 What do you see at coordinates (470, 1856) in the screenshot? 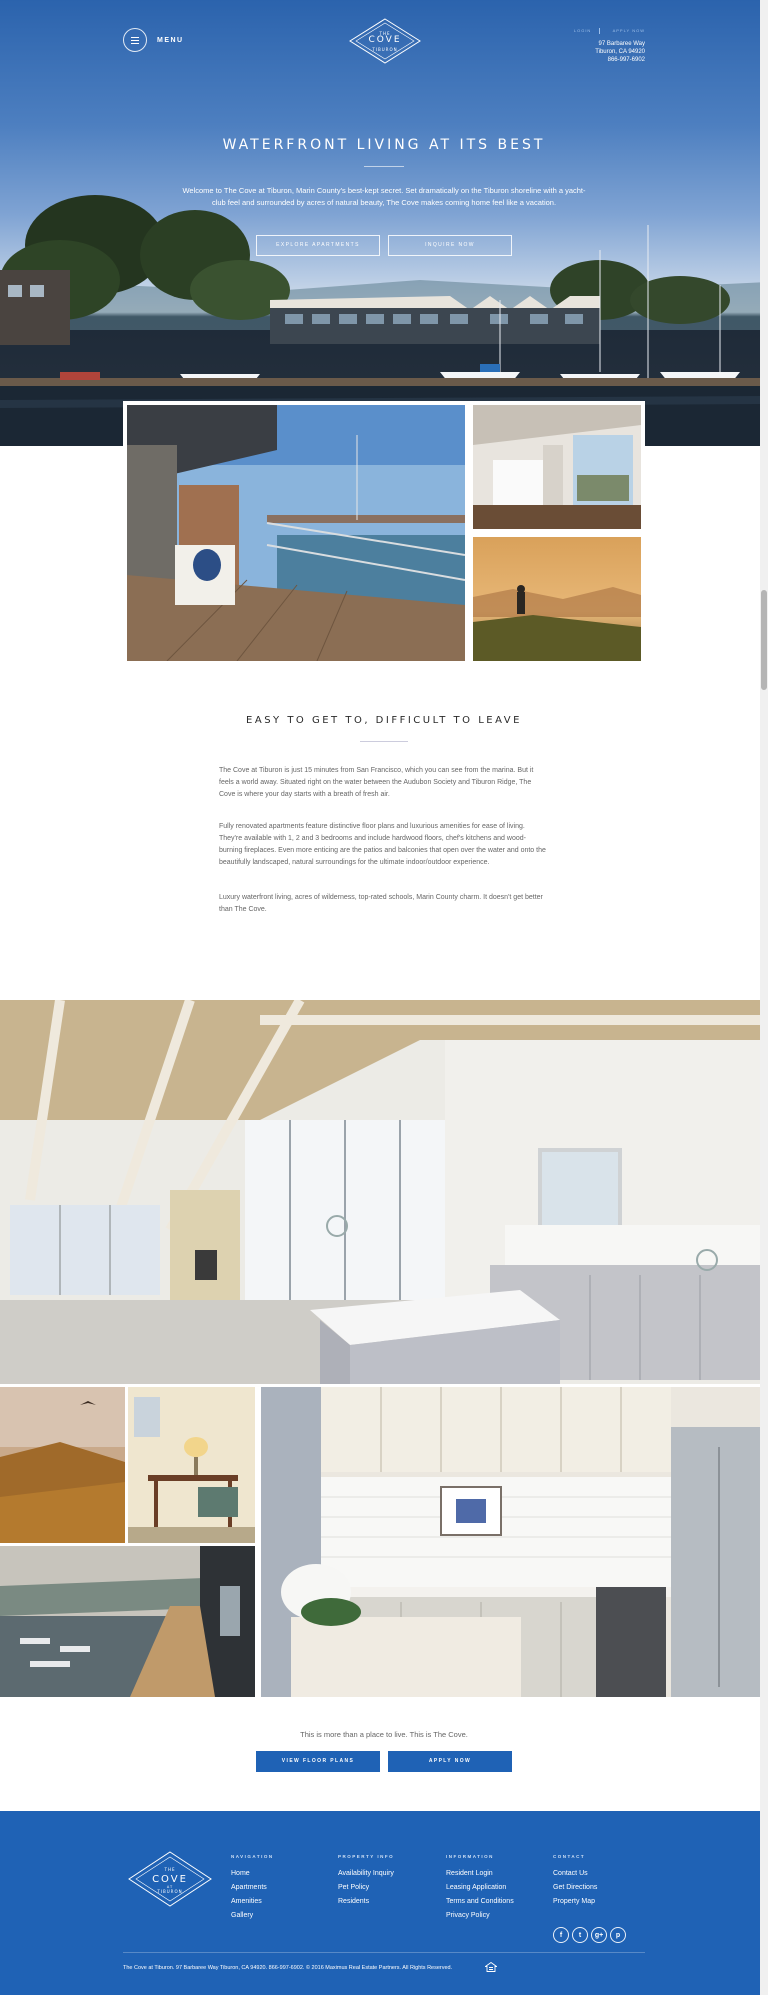
I see `footer-information-heading: INFORMATION` at bounding box center [470, 1856].